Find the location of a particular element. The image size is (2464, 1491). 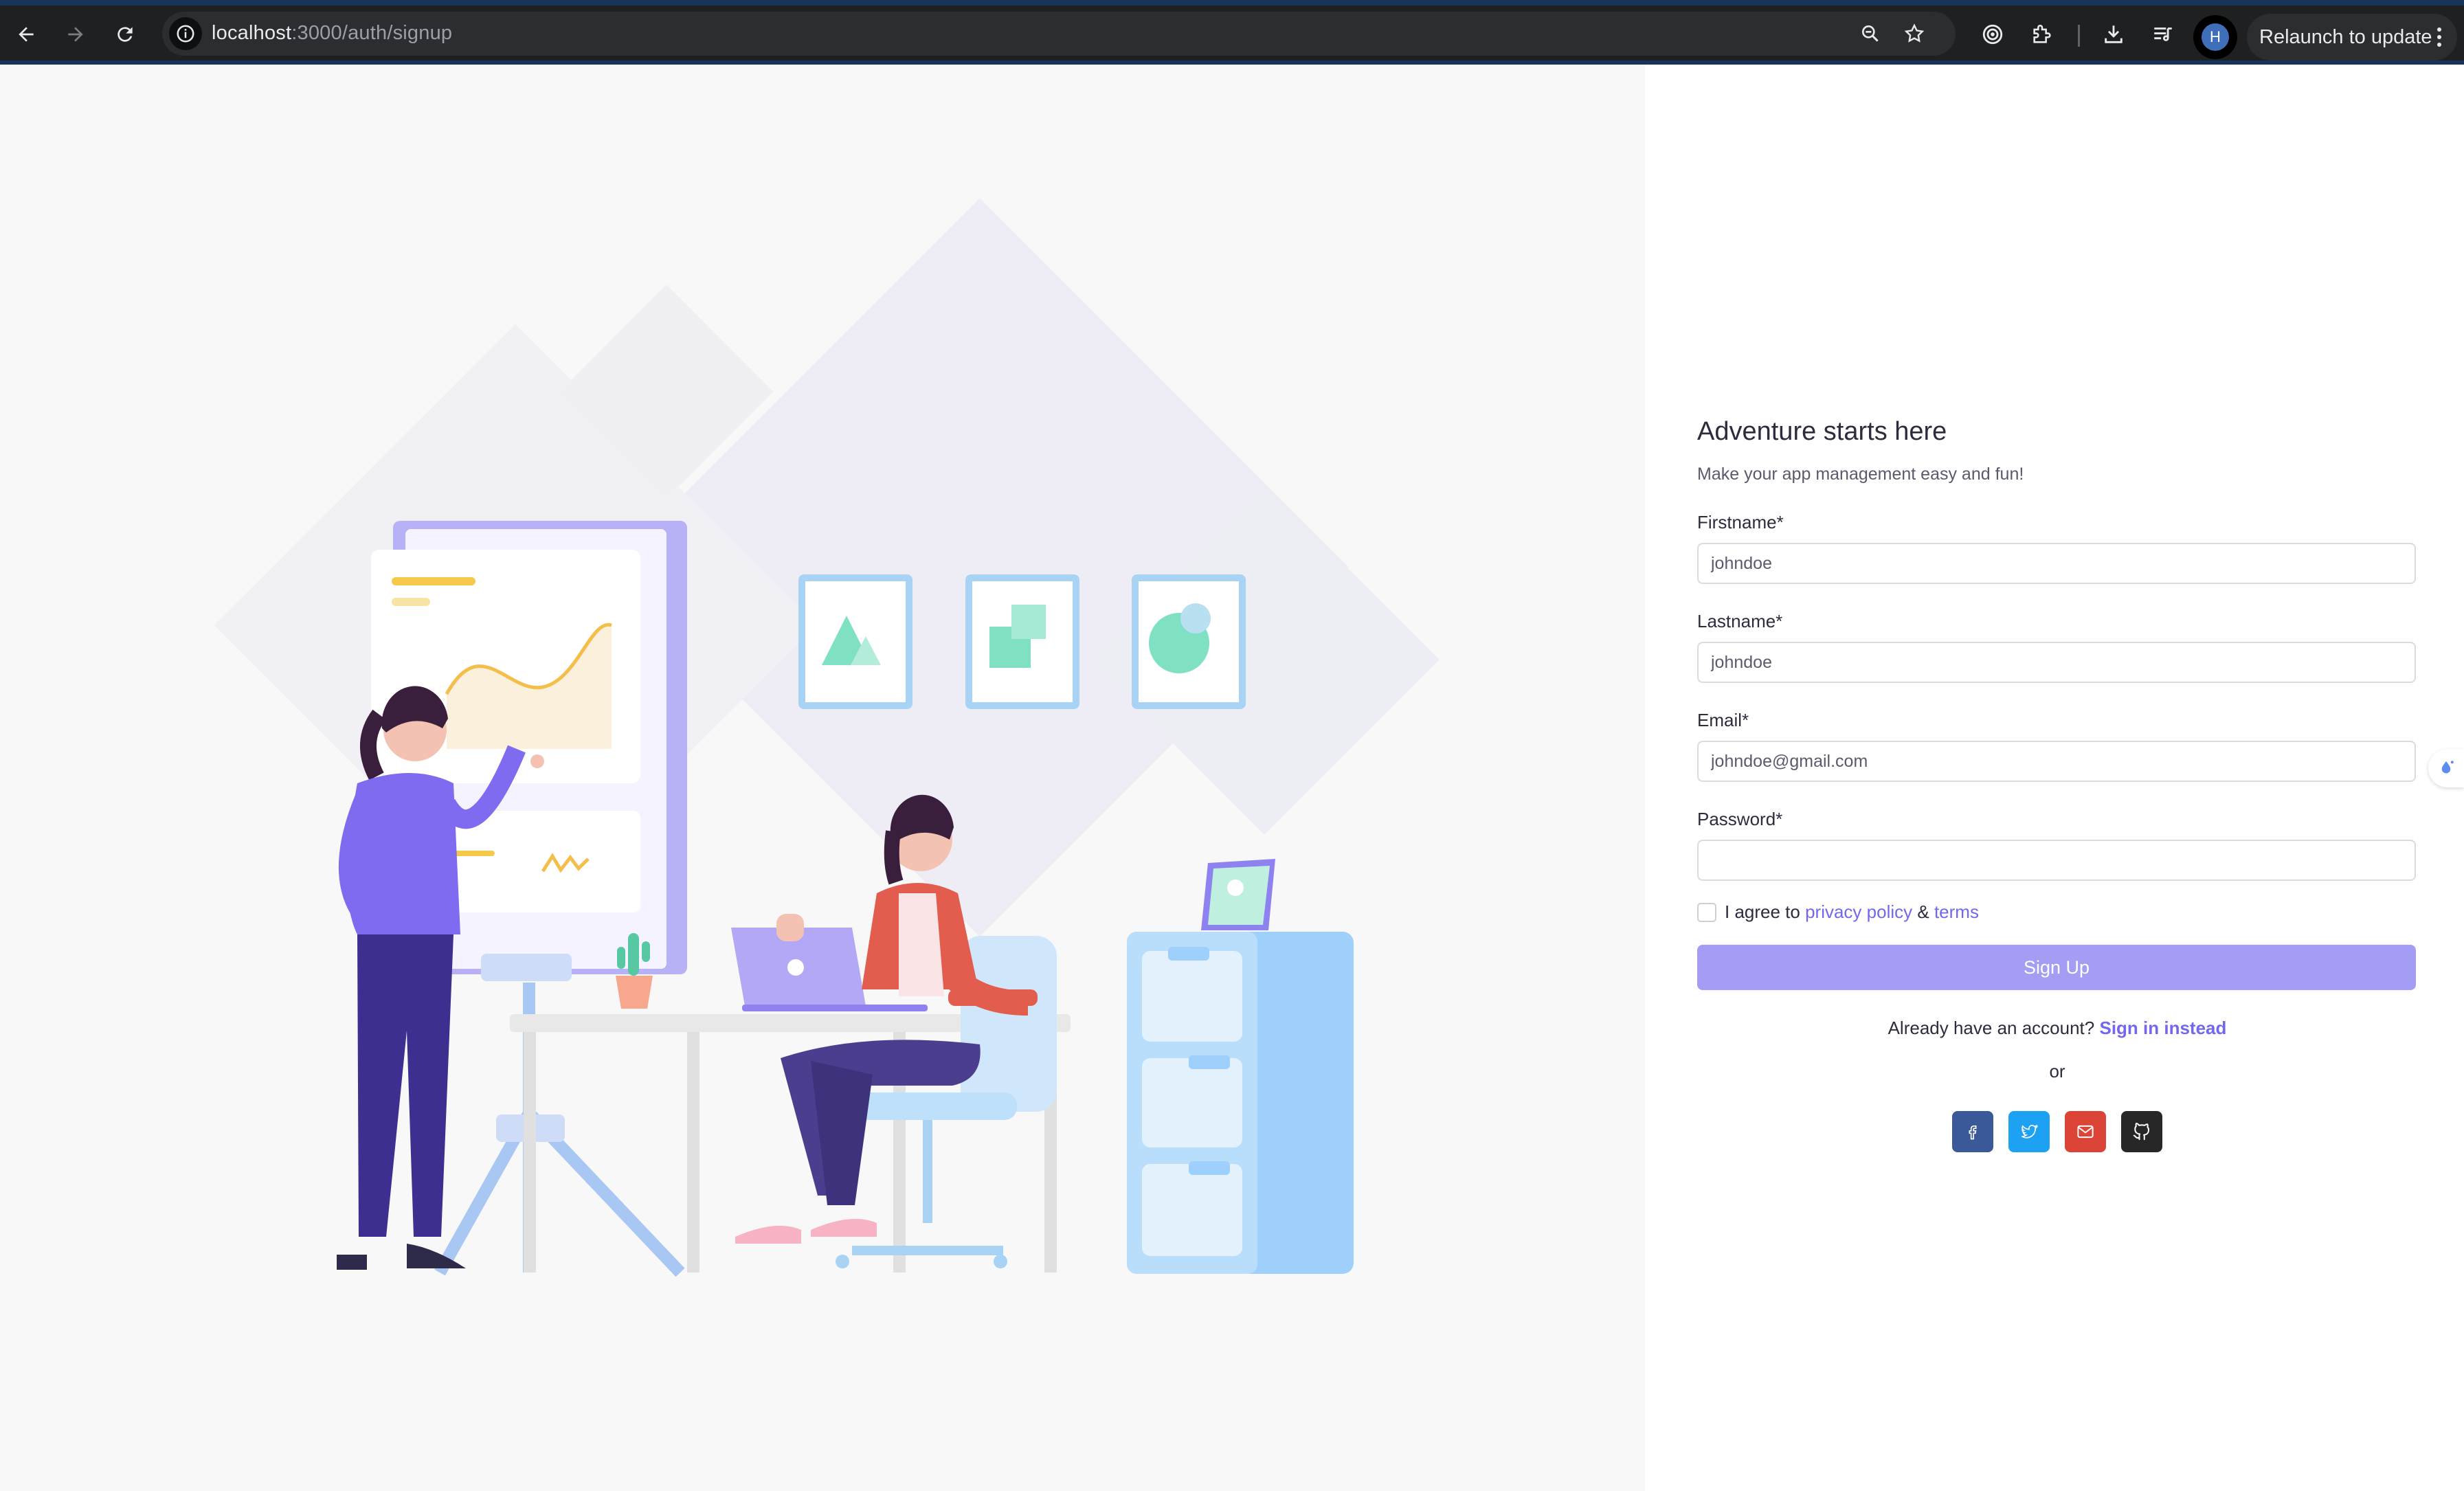

frame-squares is located at coordinates (1022, 641).